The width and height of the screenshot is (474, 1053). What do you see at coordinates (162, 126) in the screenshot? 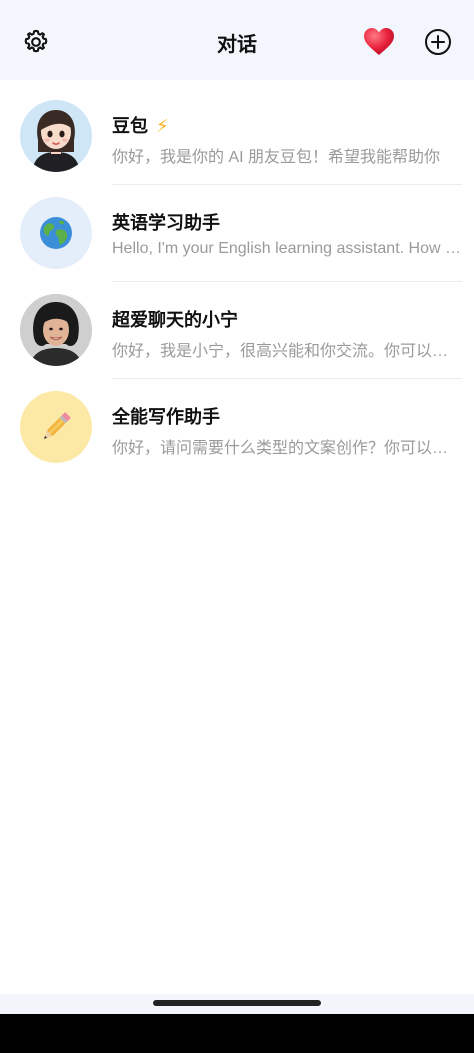
I see `lightning-icon: ⚡` at bounding box center [162, 126].